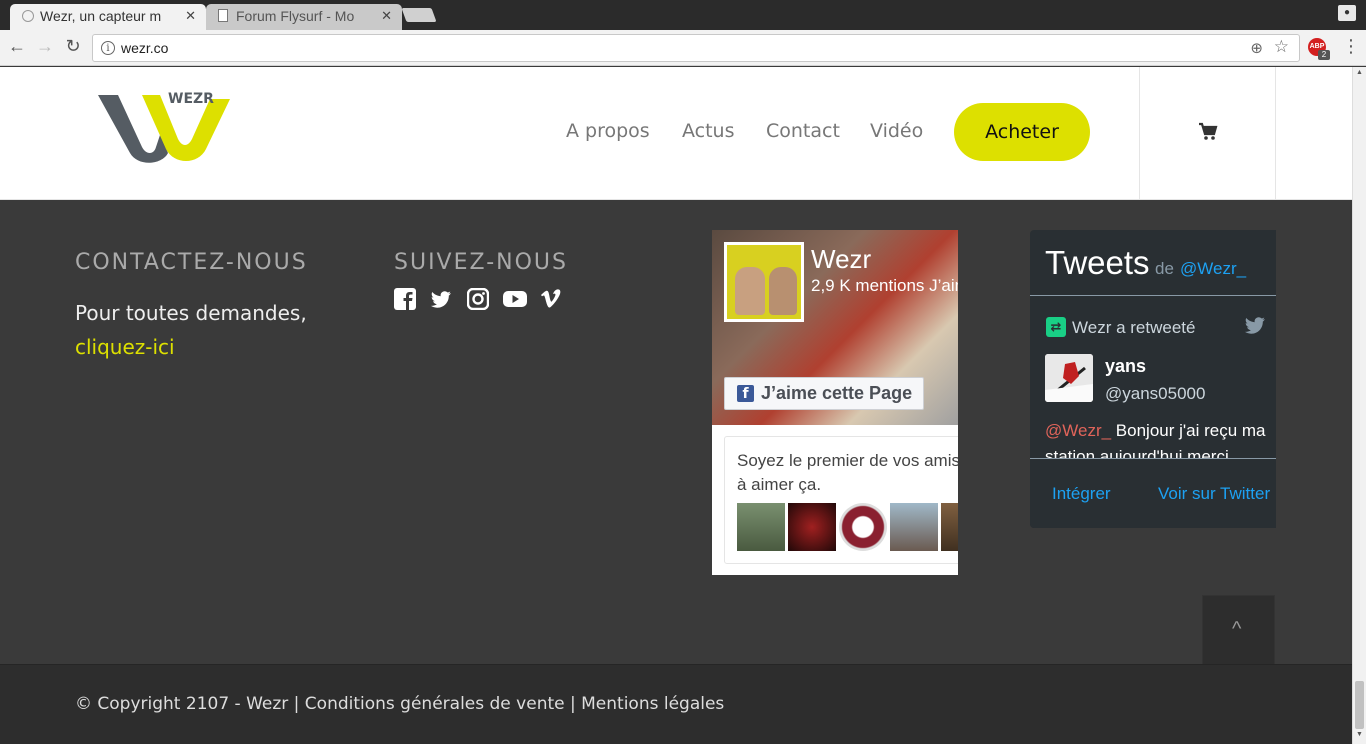 This screenshot has width=1366, height=744. What do you see at coordinates (1351, 46) in the screenshot?
I see `browser-menu-icon: ⋮` at bounding box center [1351, 46].